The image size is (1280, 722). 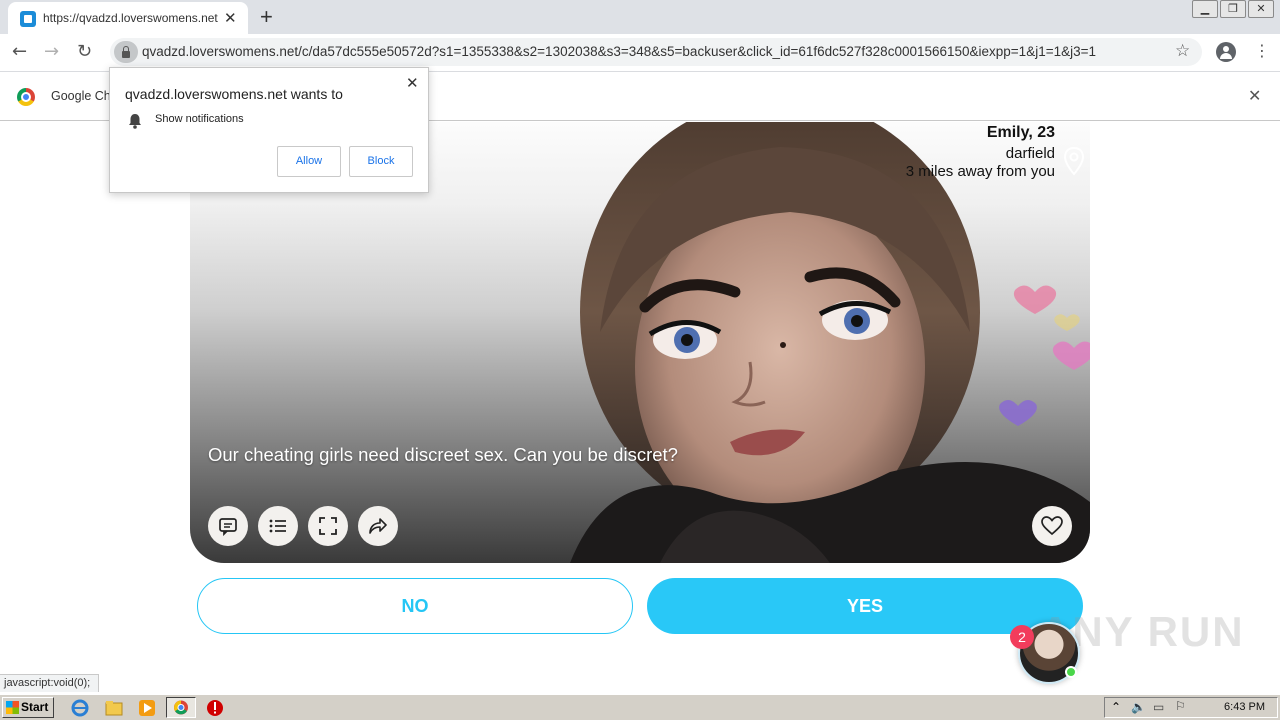 I want to click on taskbar-clock: 6:43 PM, so click(x=1244, y=707).